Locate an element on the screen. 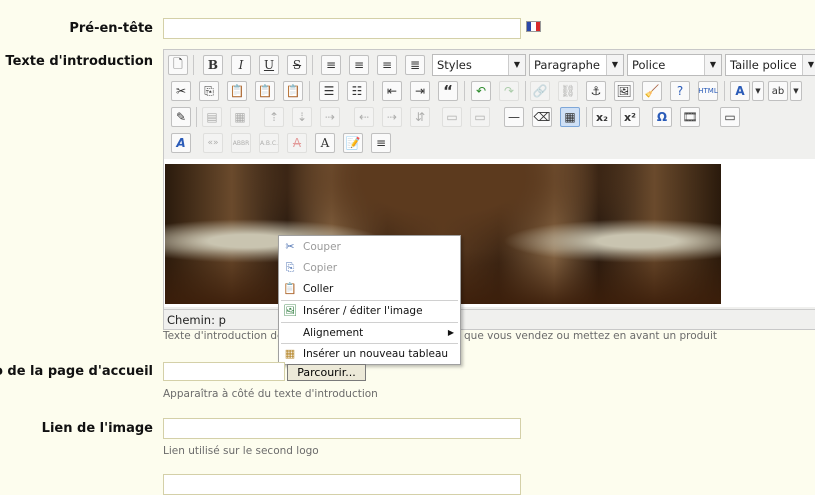 This screenshot has width=815, height=495. context-paste-label: Coller is located at coordinates (318, 289).